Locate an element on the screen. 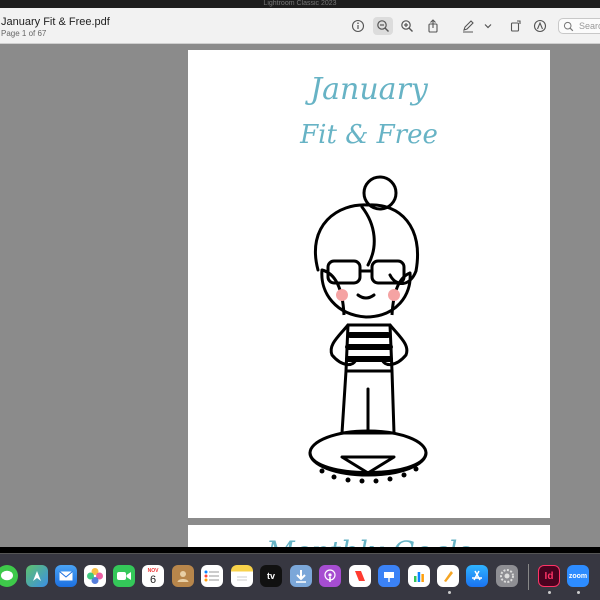  search-icon is located at coordinates (568, 26).